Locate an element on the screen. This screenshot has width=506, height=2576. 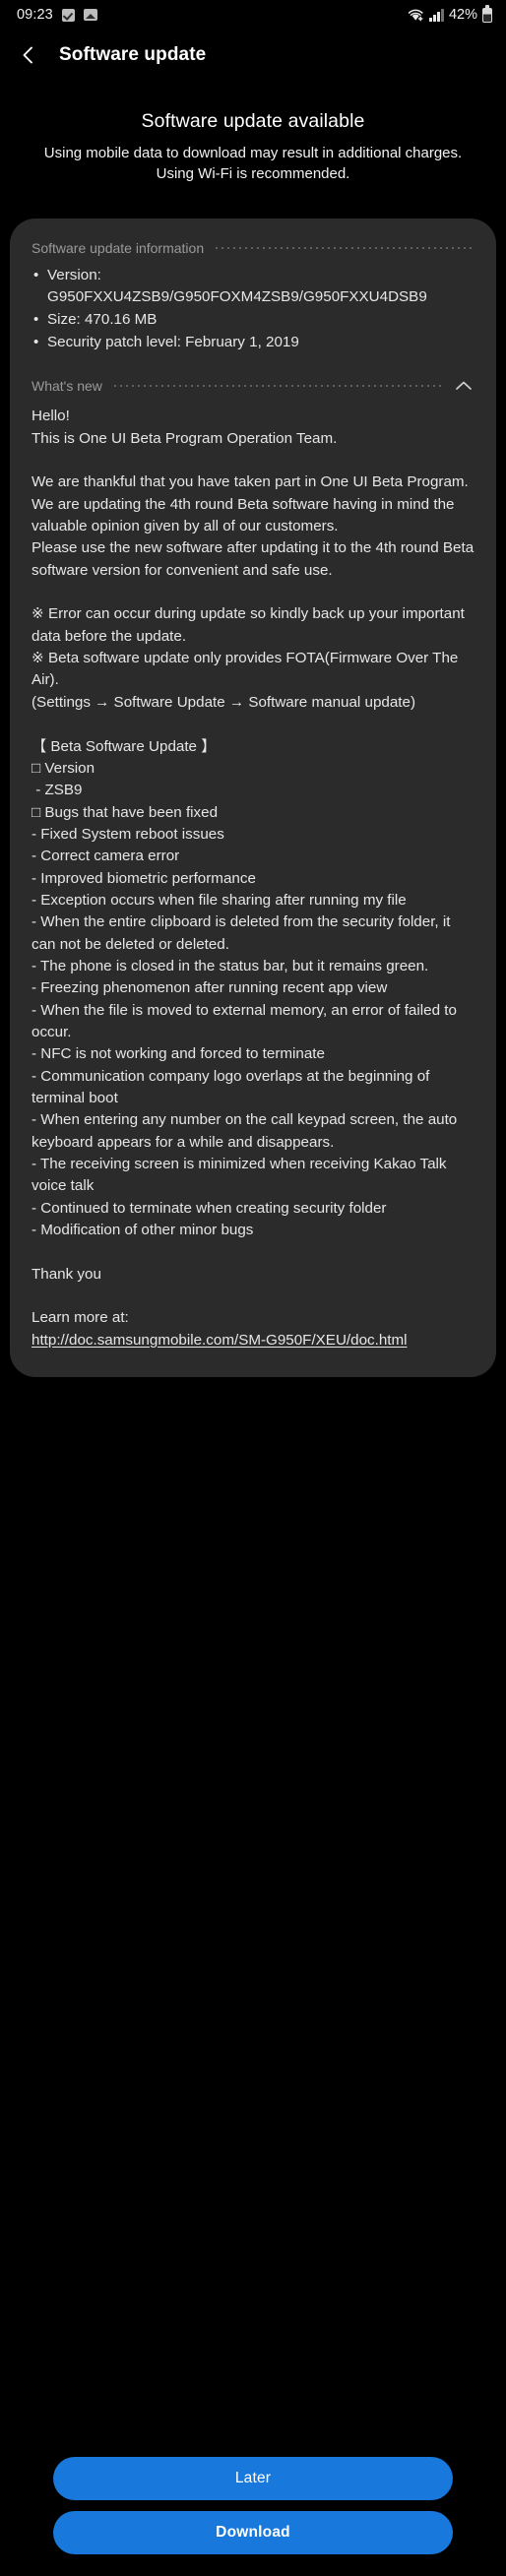
download-button: Download is located at coordinates (253, 2532).